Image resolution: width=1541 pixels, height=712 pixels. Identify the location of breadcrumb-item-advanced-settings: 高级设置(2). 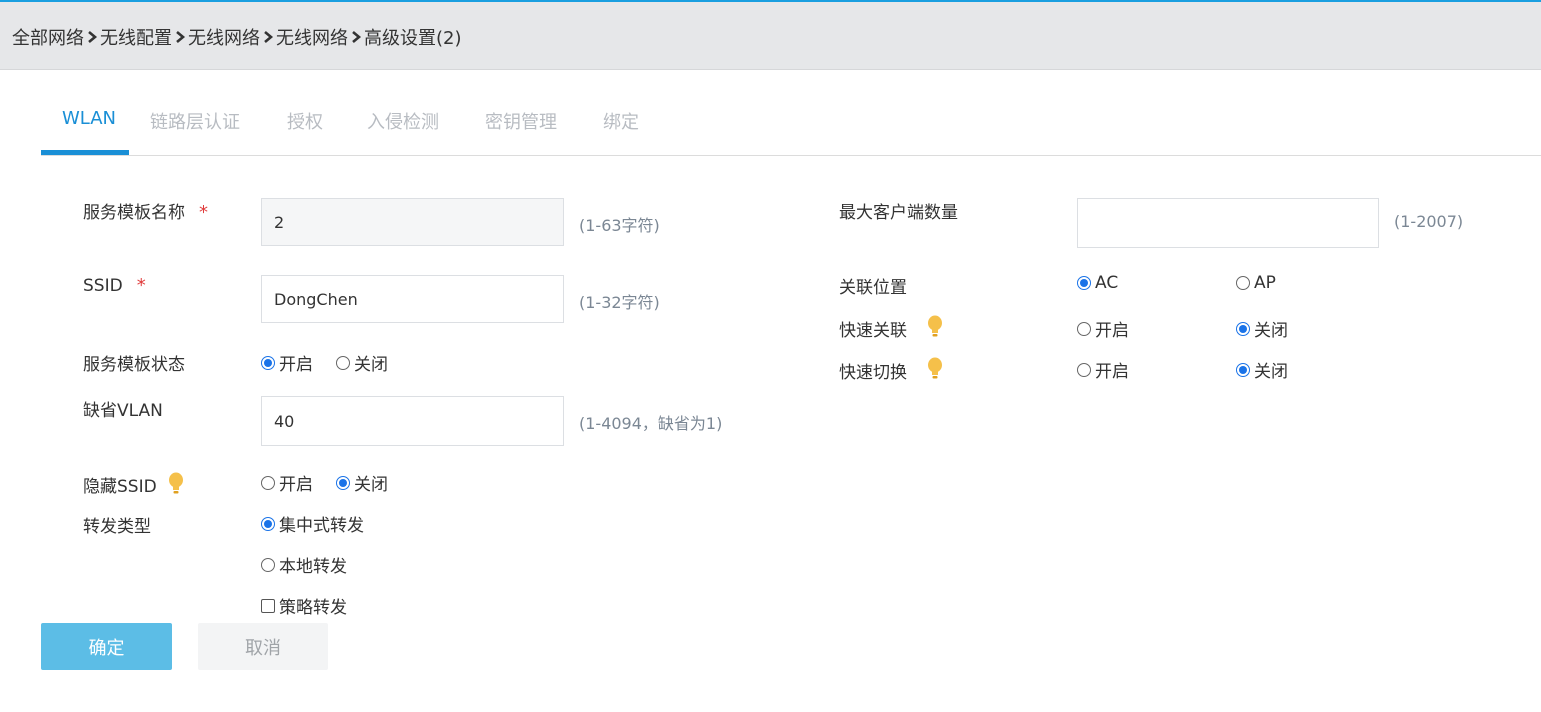
(413, 38).